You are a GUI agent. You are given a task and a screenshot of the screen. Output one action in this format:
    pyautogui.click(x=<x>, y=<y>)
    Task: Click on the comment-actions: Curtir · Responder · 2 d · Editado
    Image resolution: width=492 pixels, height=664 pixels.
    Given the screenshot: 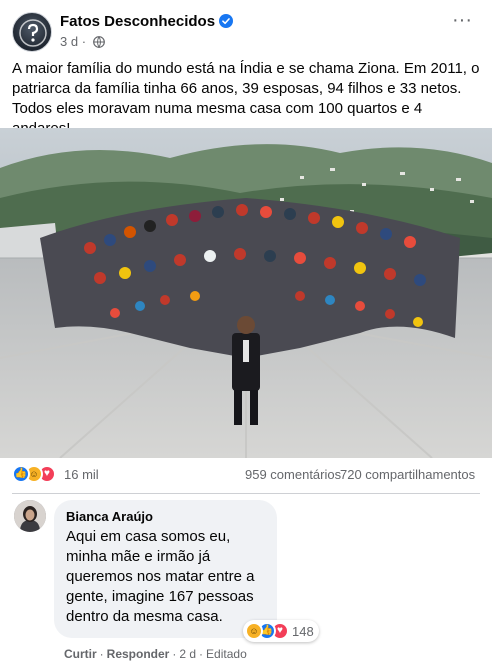 What is the action you would take?
    pyautogui.click(x=155, y=654)
    